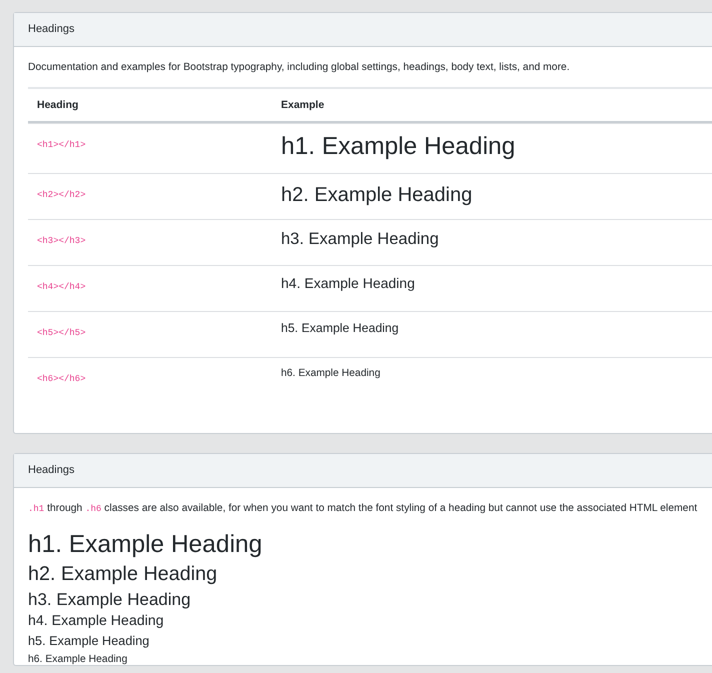 This screenshot has height=673, width=712. What do you see at coordinates (61, 145) in the screenshot?
I see `tag-code: <h1></h1>` at bounding box center [61, 145].